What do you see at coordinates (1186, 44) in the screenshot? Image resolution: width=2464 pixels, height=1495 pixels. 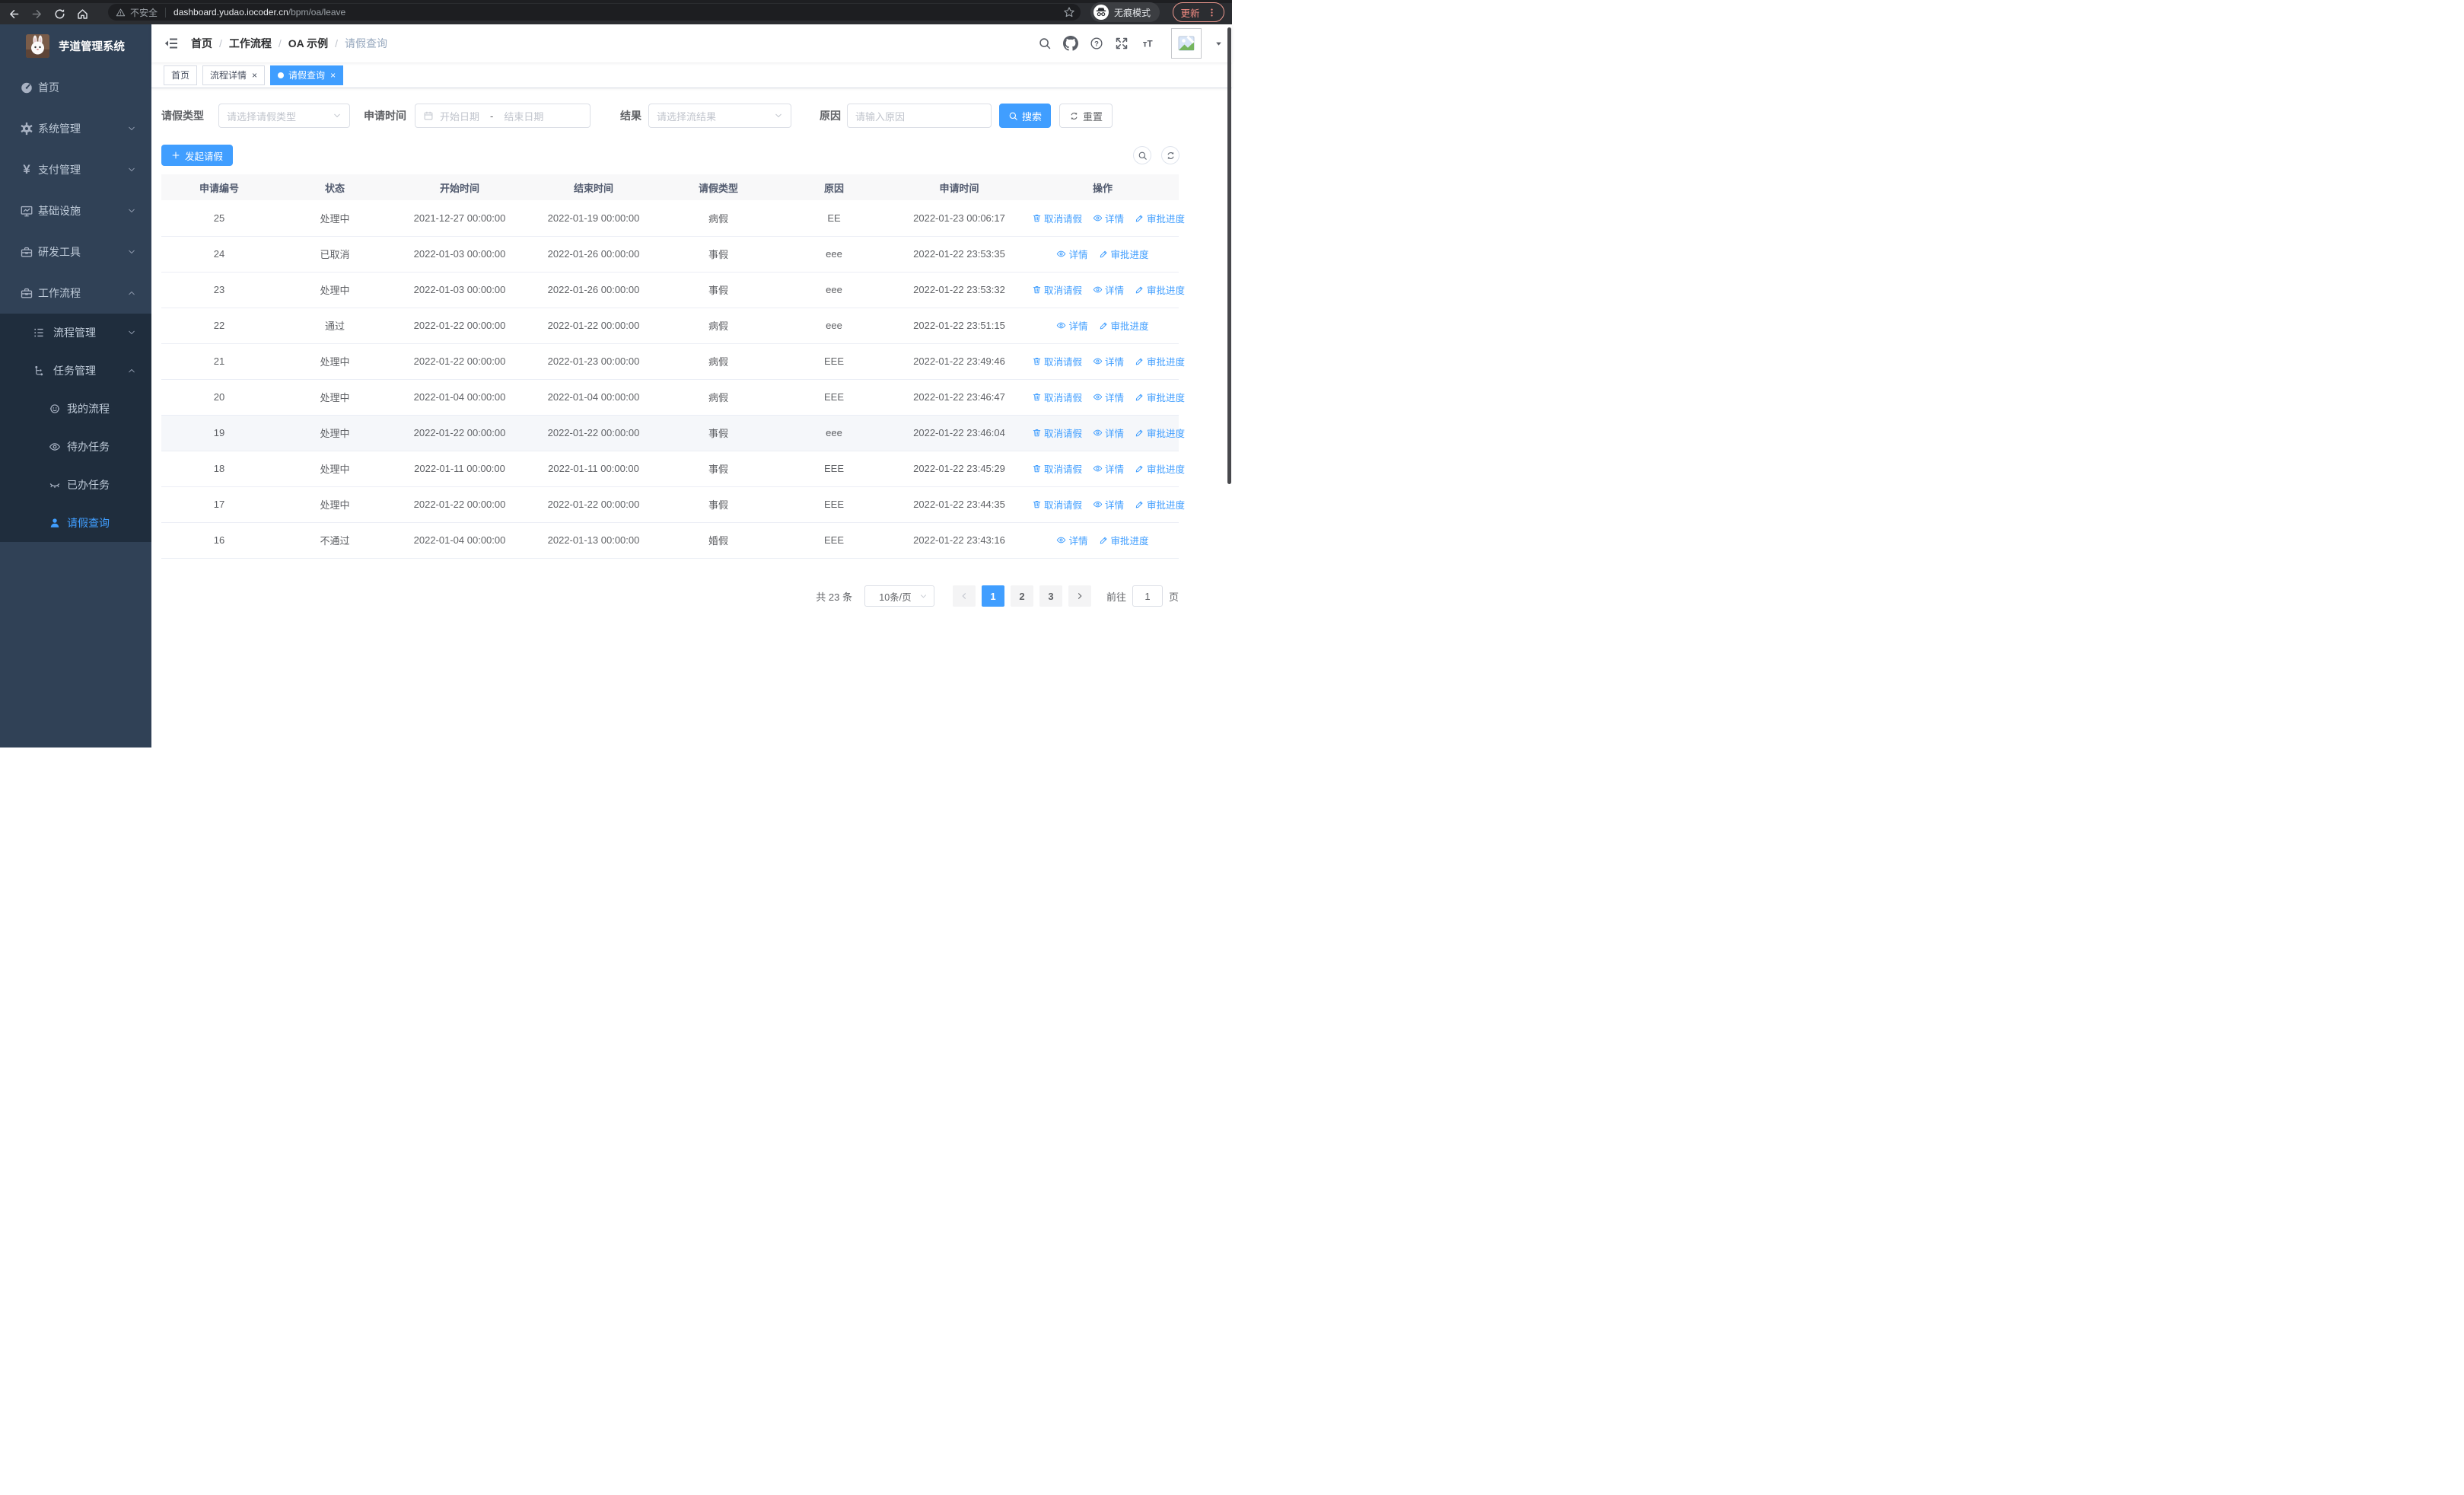 I see `avatar` at bounding box center [1186, 44].